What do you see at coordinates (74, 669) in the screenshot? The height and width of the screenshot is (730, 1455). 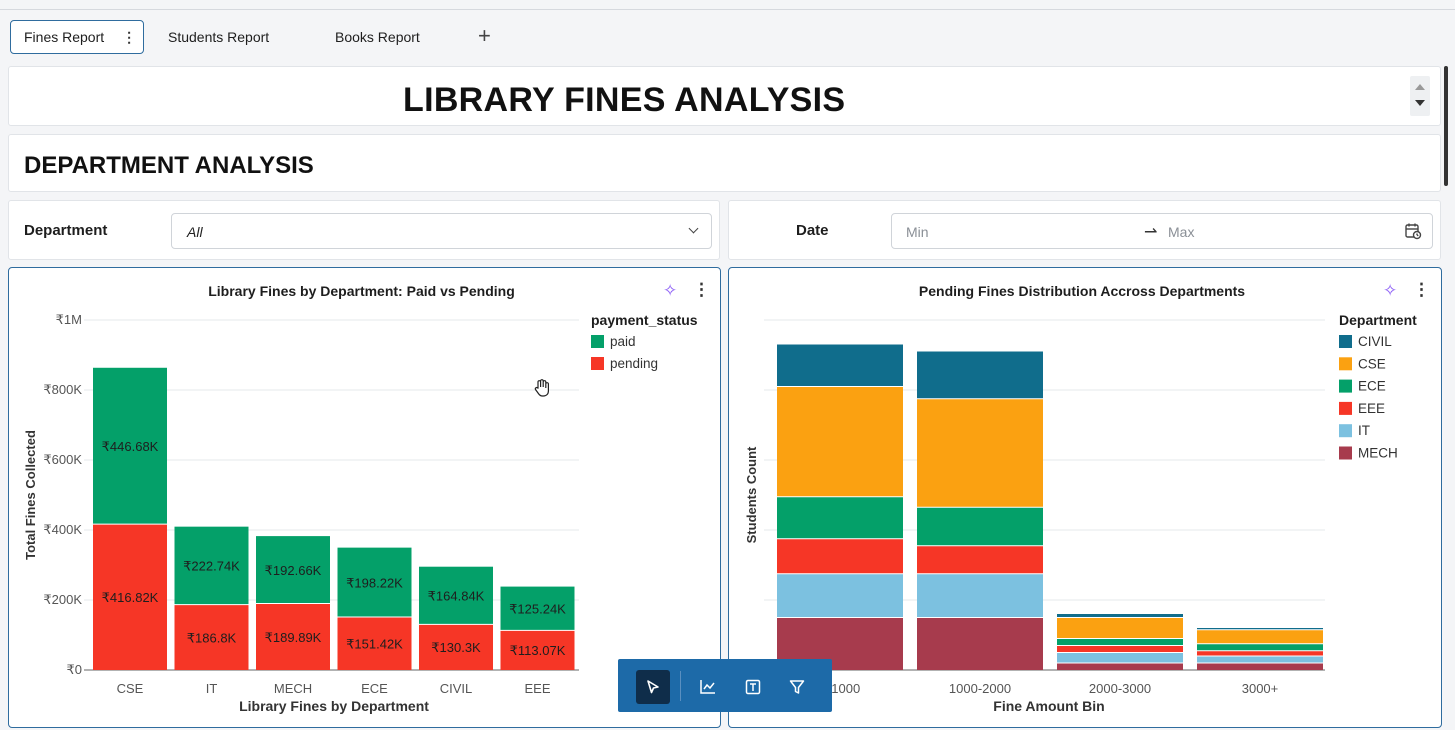 I see `y-tick-label: ₹0` at bounding box center [74, 669].